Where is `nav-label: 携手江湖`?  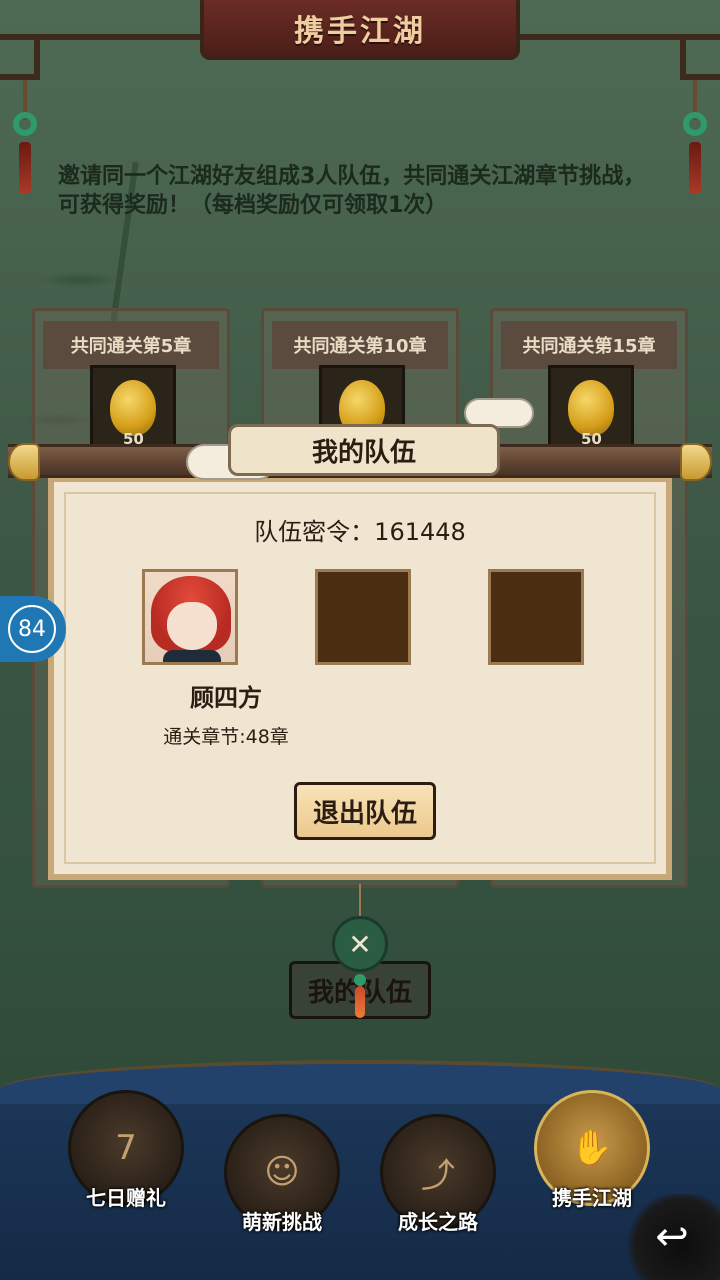 nav-label: 携手江湖 is located at coordinates (592, 1198).